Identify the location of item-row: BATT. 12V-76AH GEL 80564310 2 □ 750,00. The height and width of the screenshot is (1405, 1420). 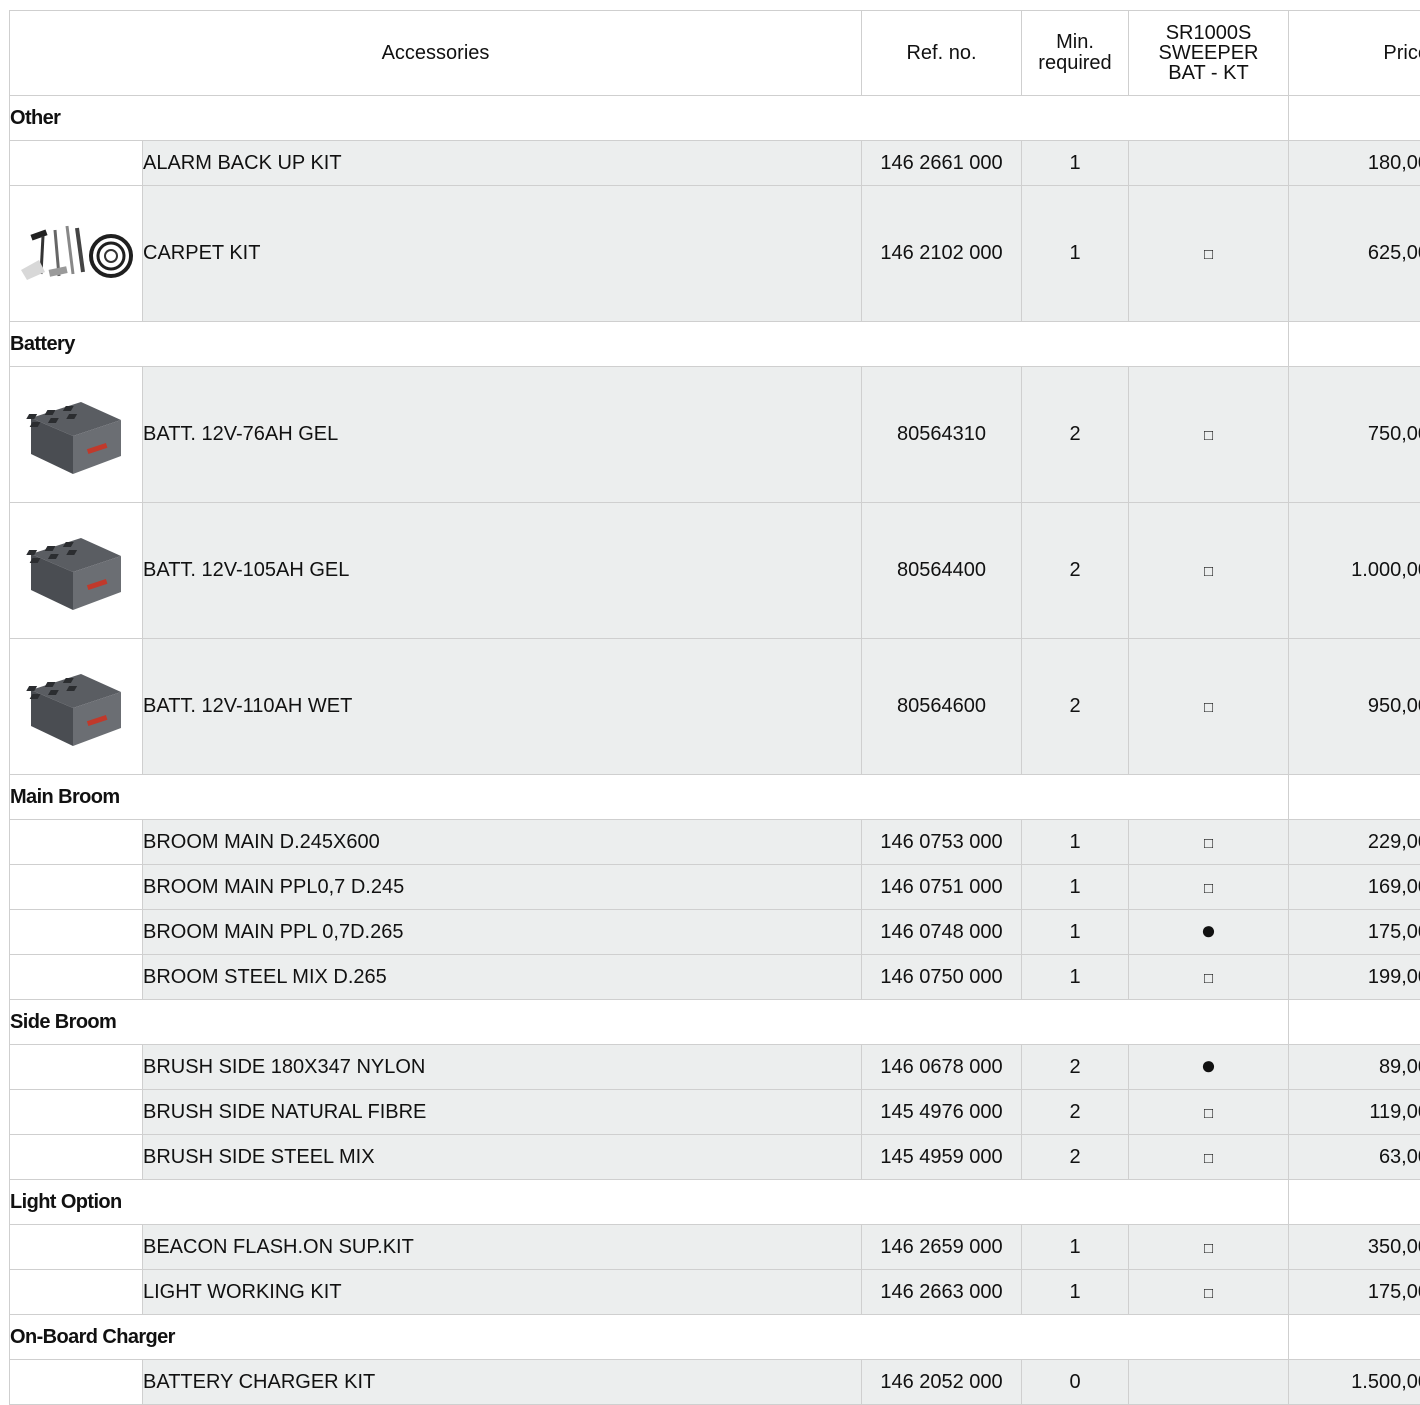
(714, 434).